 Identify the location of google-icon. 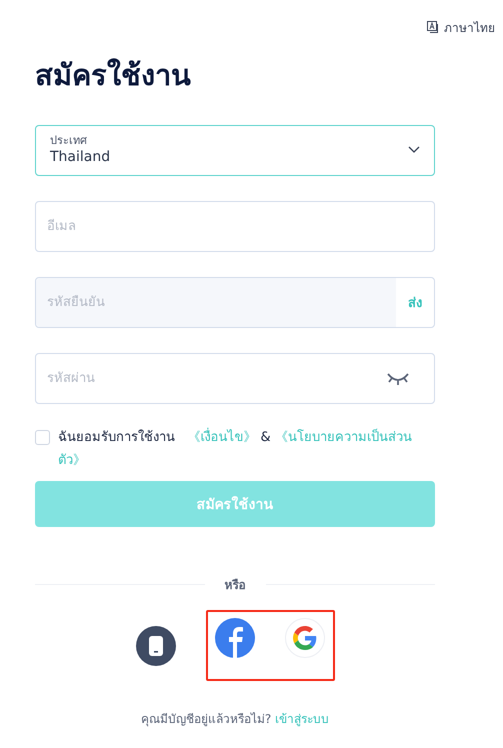
(304, 638).